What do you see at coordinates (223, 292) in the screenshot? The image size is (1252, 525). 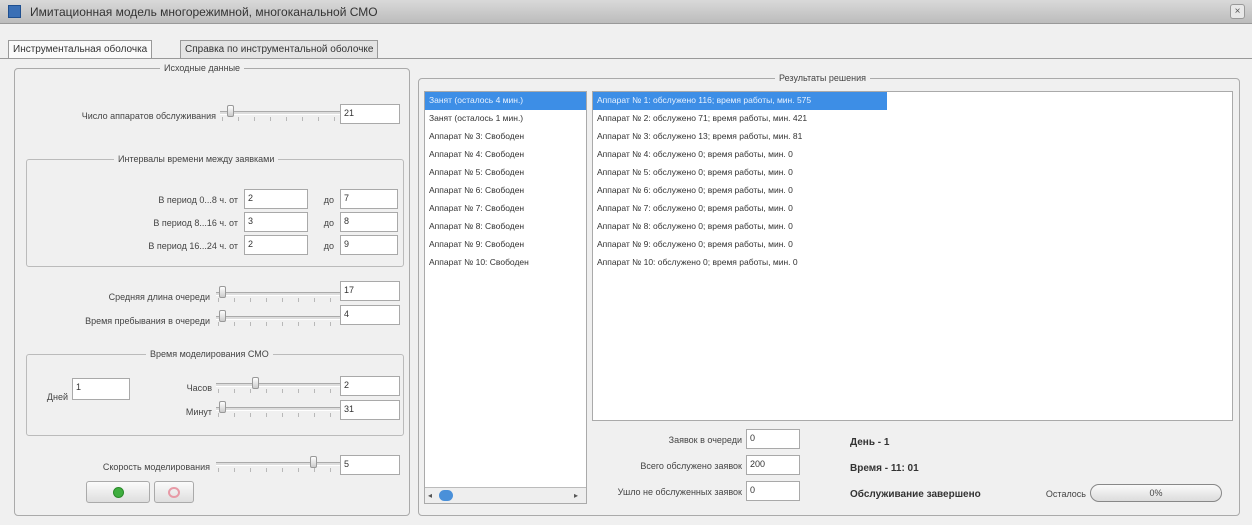 I see `queue-length-slider-thumb` at bounding box center [223, 292].